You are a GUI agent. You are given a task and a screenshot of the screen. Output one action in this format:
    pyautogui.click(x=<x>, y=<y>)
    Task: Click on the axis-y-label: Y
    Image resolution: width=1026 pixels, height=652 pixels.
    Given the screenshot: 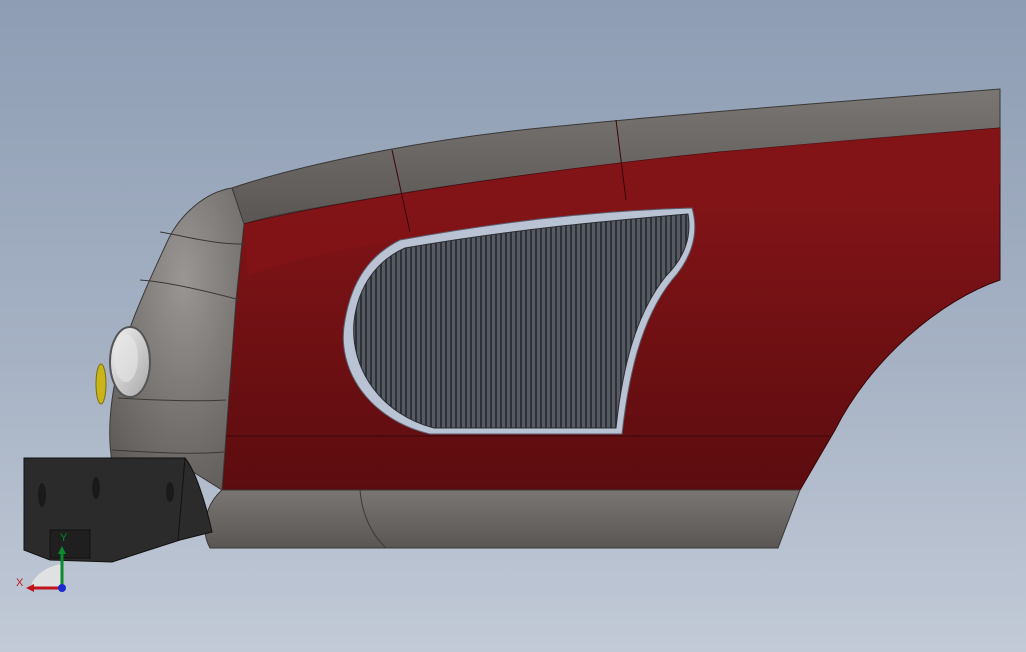 What is the action you would take?
    pyautogui.click(x=64, y=538)
    